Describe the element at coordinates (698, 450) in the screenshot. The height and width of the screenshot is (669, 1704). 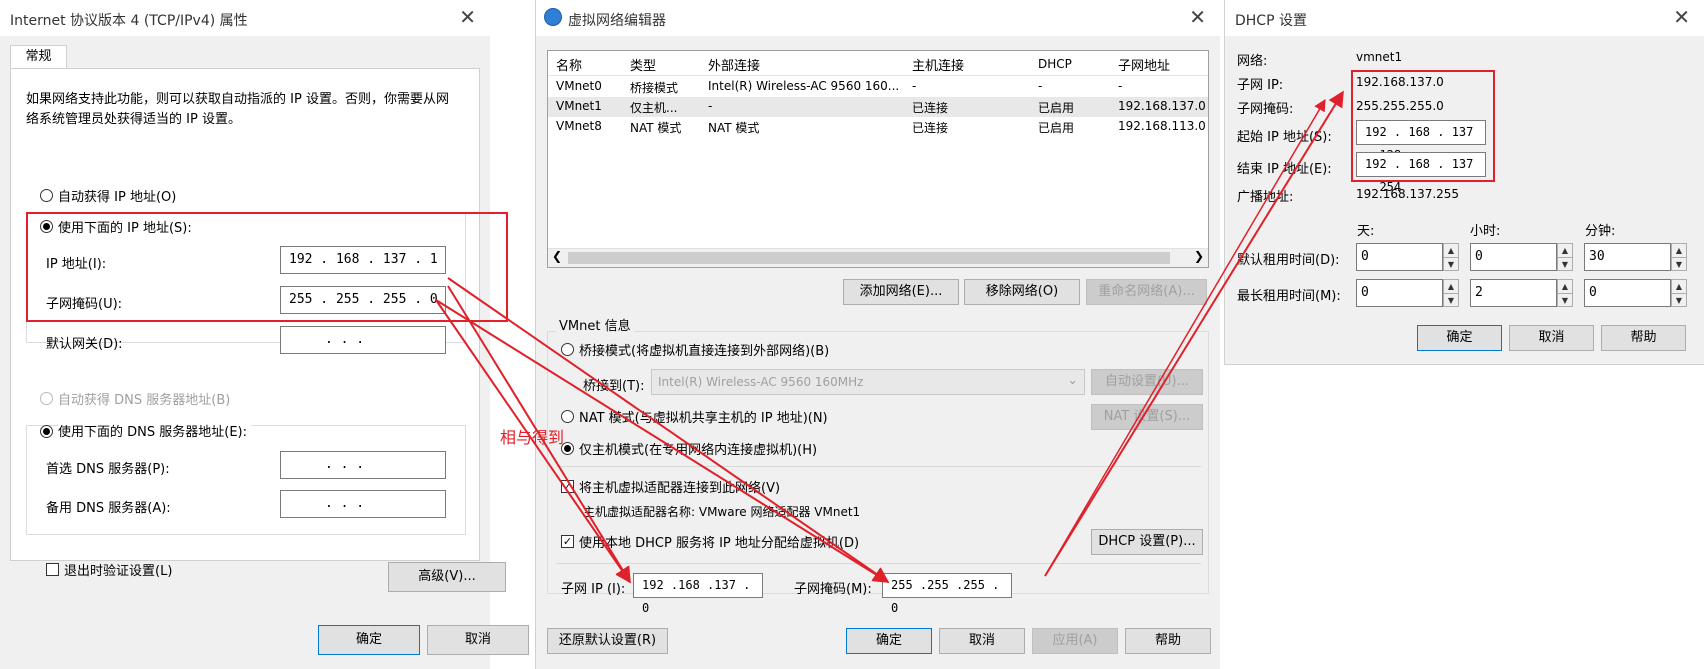
I see `host-only-label: 仅主机模式(在专用网络内连接虚拟机)(H)` at that location.